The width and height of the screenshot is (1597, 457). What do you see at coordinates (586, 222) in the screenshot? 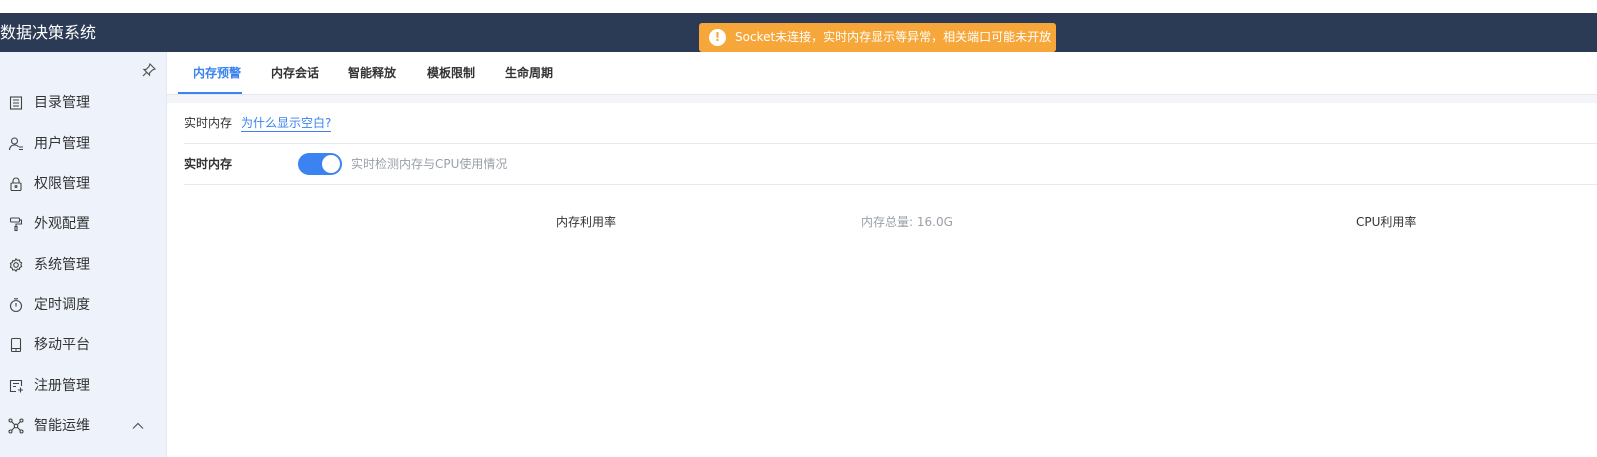
I see `memory-chart-title: 内存利用率` at bounding box center [586, 222].